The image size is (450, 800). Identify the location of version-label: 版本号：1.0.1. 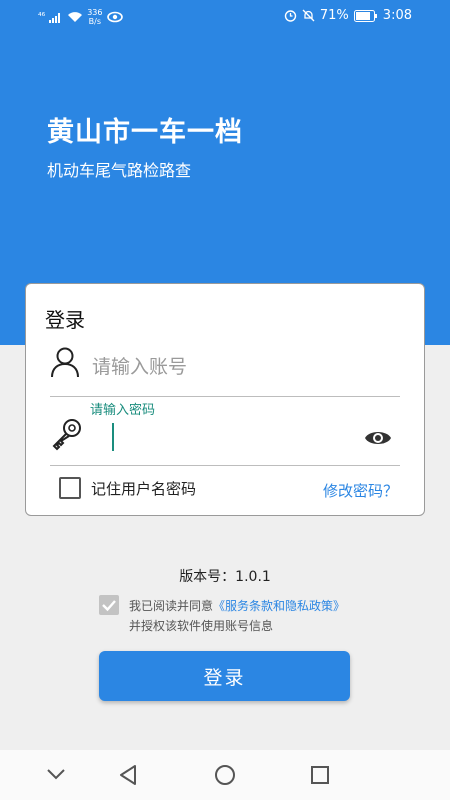
(225, 577).